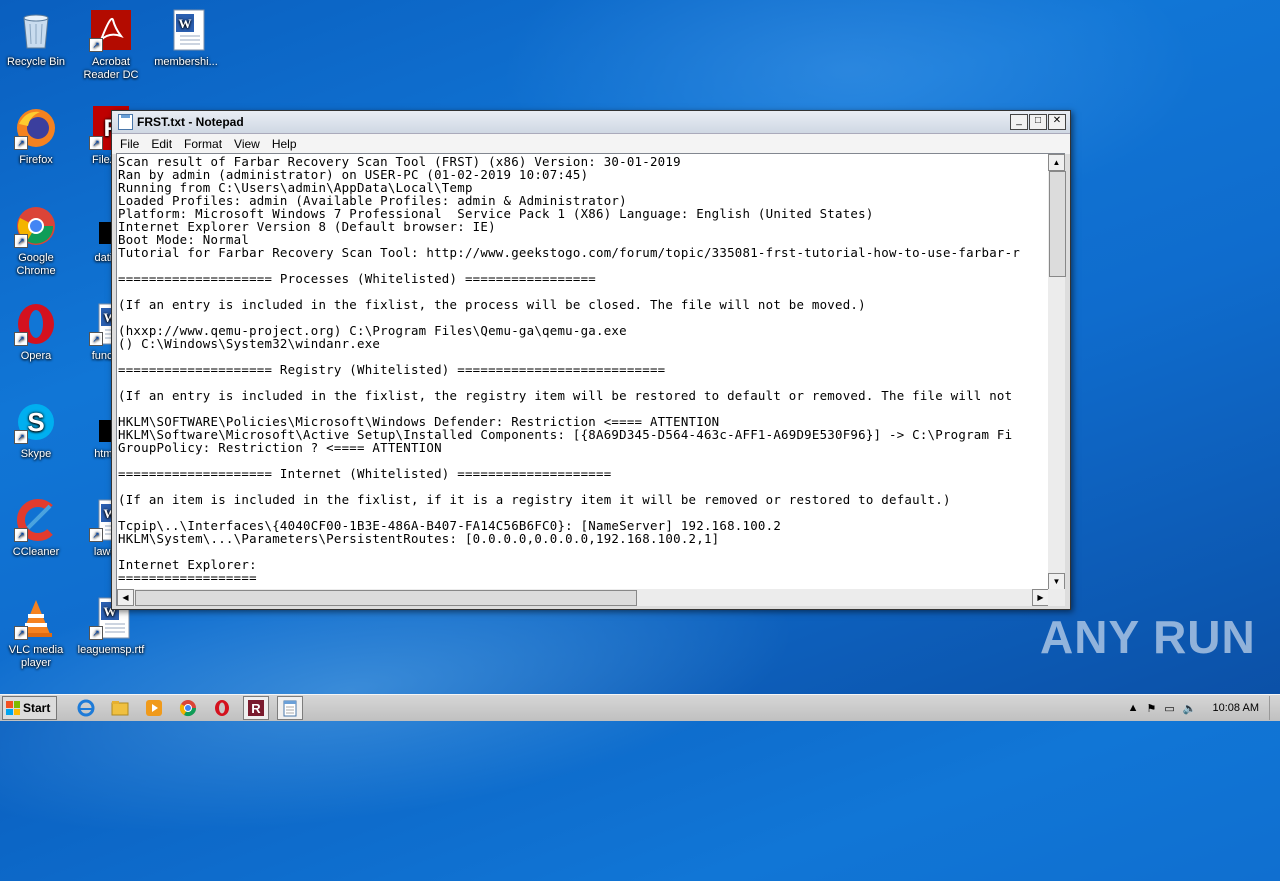 The image size is (1280, 881). Describe the element at coordinates (1133, 708) in the screenshot. I see `show-hidden-icons-icon: ▲` at that location.